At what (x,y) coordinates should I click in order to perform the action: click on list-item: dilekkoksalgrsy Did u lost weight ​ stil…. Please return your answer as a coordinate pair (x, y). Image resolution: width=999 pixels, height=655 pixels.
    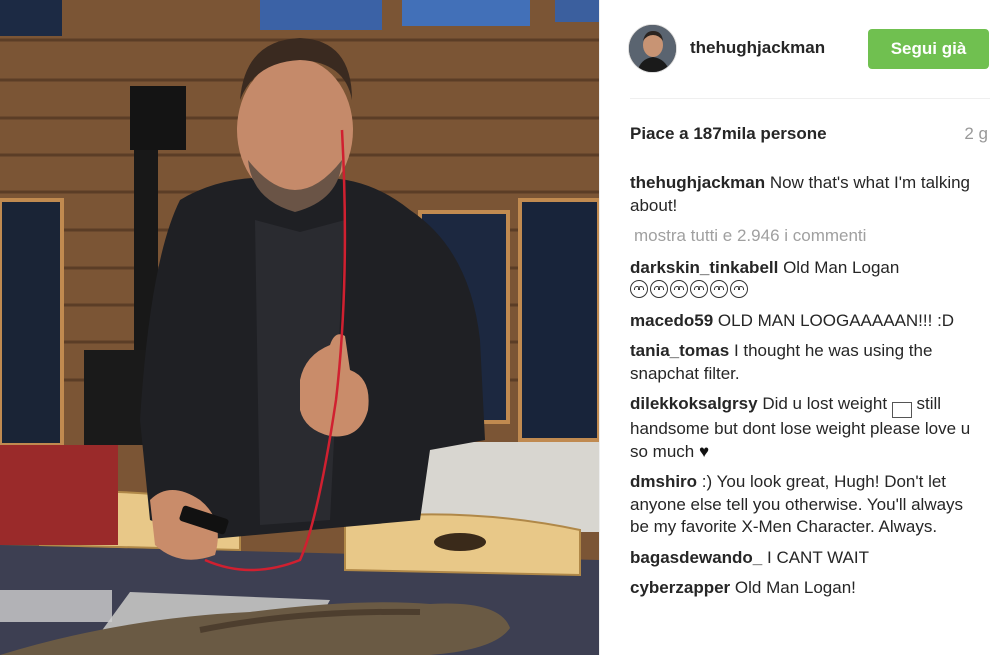
    Looking at the image, I should click on (807, 428).